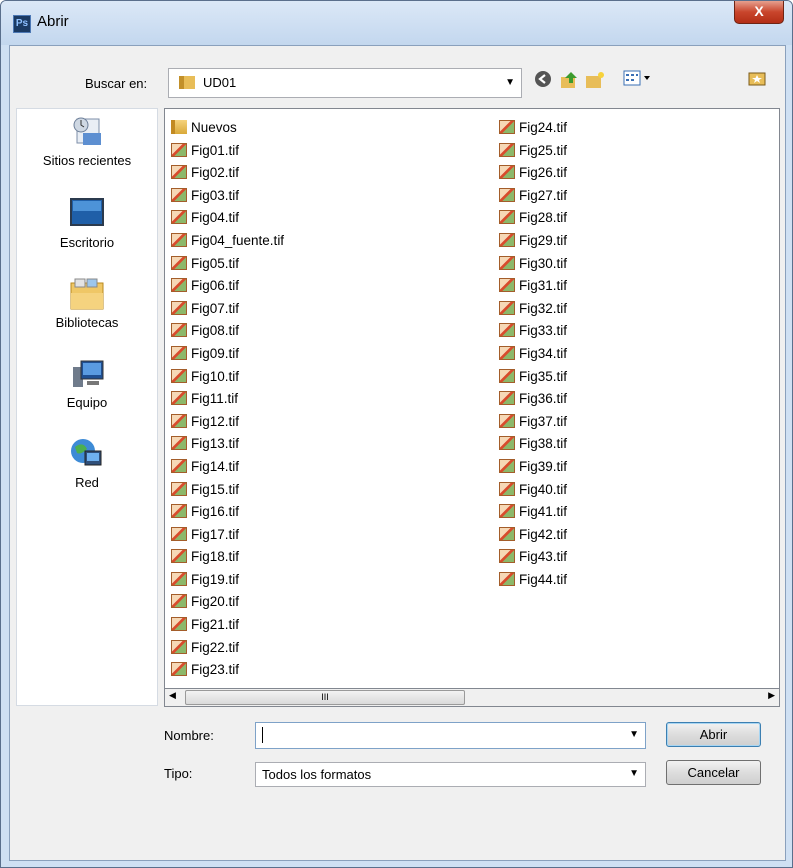 This screenshot has height=868, width=793. I want to click on file-item: Fig04_fuente.tif, so click(227, 241).